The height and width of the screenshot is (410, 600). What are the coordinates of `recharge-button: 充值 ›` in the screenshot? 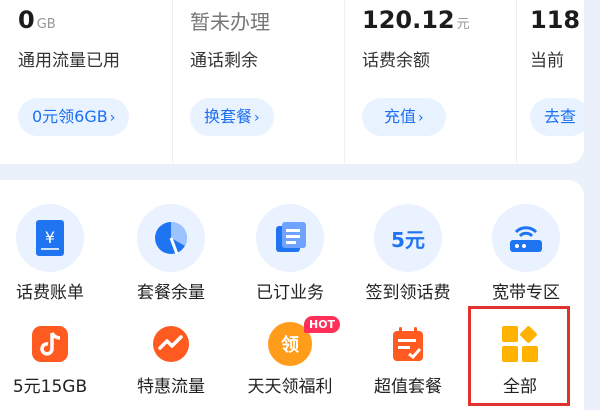 It's located at (404, 117).